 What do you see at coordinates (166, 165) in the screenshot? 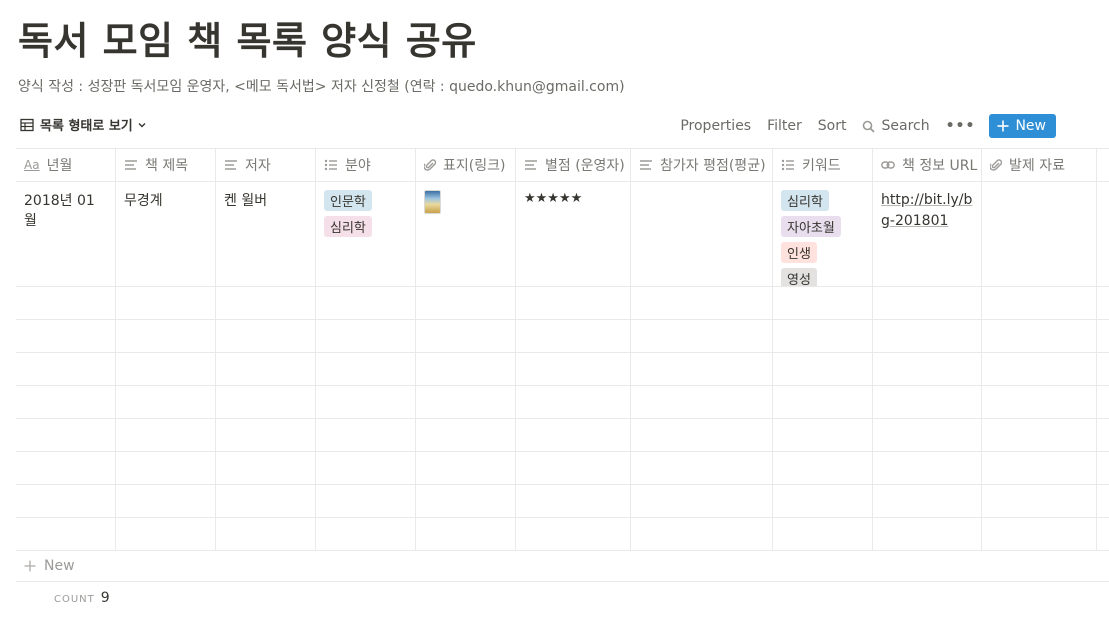
I see `column-header-book-title: 책 제목` at bounding box center [166, 165].